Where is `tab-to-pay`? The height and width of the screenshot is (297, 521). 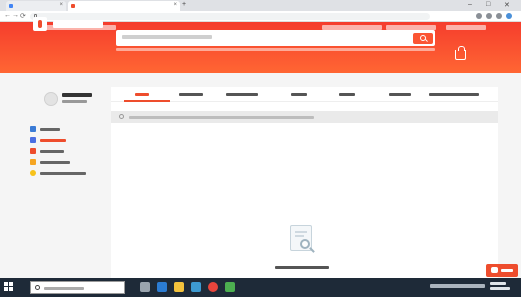
tab-to-pay is located at coordinates (191, 94).